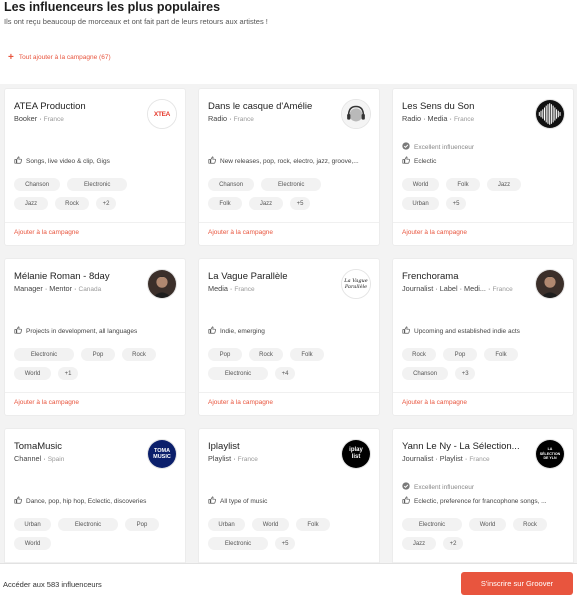  Describe the element at coordinates (244, 501) in the screenshot. I see `description-text: All type of music` at that location.